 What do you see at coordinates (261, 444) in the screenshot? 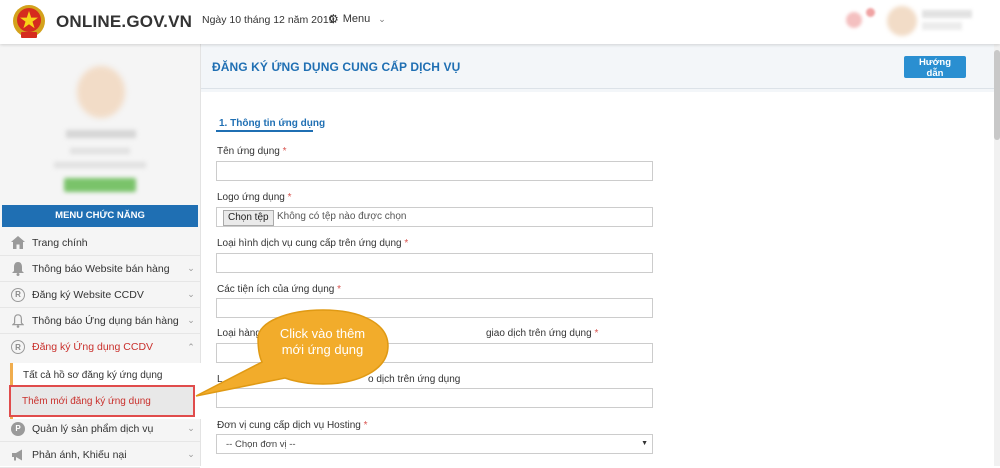
I see `select-placeholder: -- Chọn đơn vị --` at bounding box center [261, 444].